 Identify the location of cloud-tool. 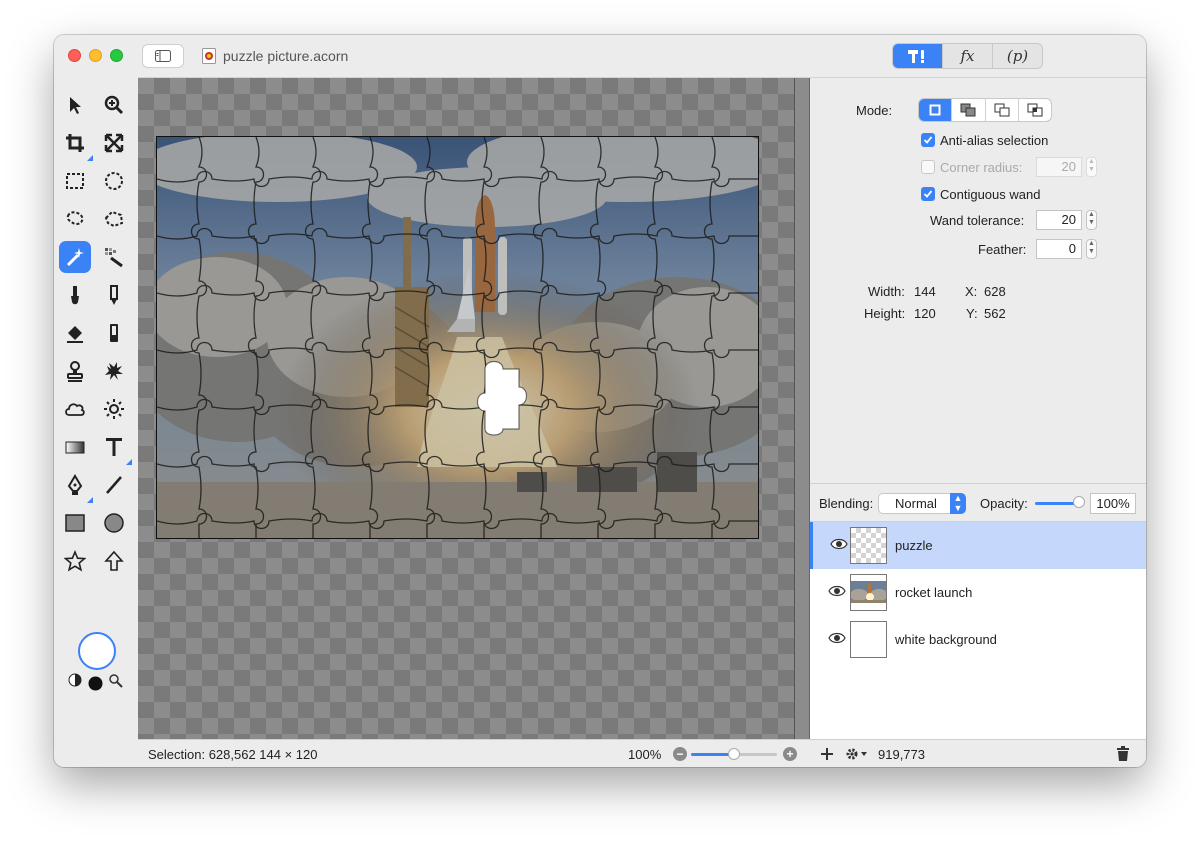
(75, 409).